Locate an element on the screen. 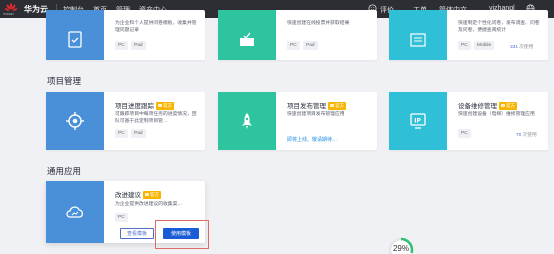  checklist-icon is located at coordinates (75, 39).